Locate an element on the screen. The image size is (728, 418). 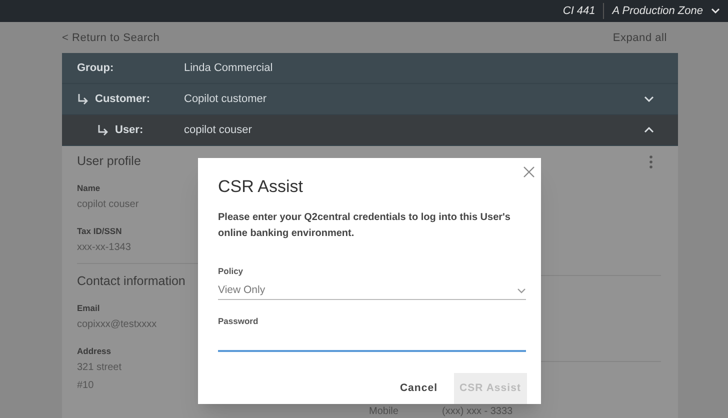
more-options-icon is located at coordinates (651, 162).